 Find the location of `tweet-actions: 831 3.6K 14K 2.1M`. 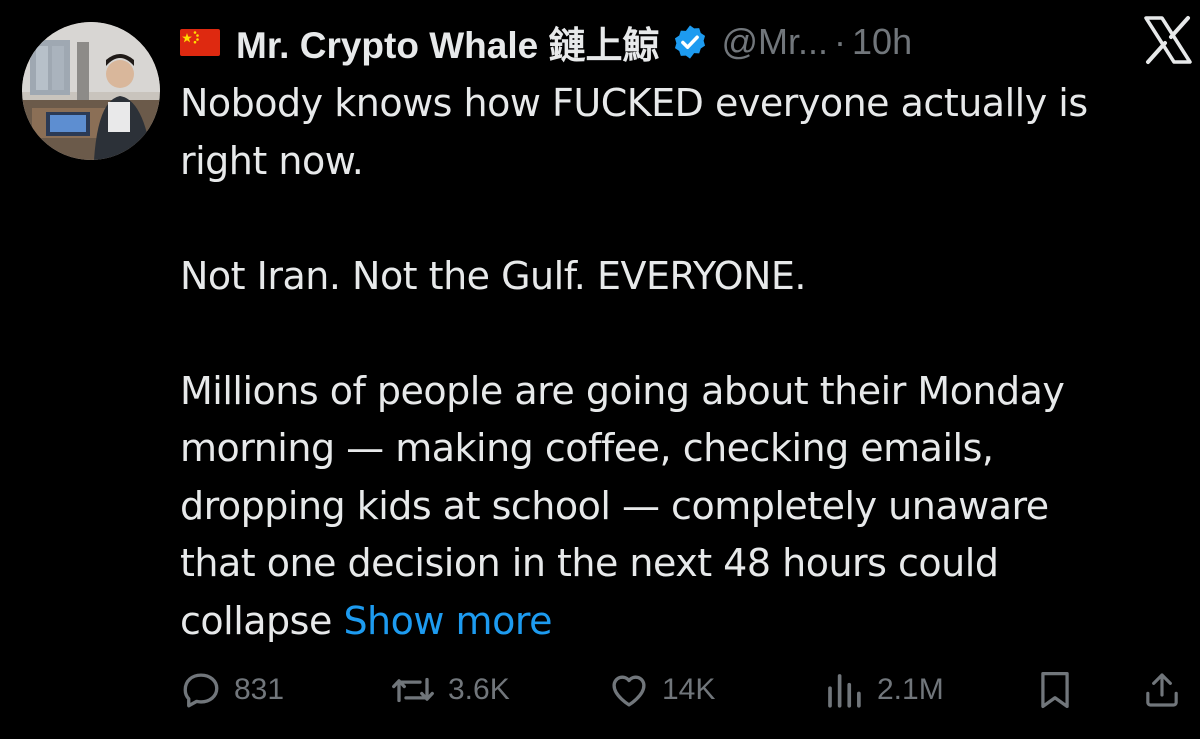

tweet-actions: 831 3.6K 14K 2.1M is located at coordinates (685, 690).